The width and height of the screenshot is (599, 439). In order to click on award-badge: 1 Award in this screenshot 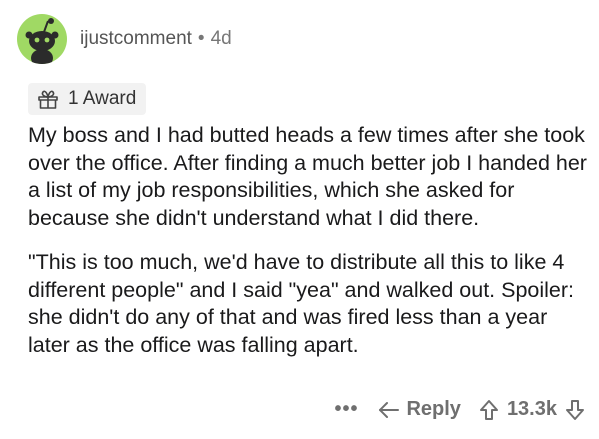, I will do `click(87, 99)`.